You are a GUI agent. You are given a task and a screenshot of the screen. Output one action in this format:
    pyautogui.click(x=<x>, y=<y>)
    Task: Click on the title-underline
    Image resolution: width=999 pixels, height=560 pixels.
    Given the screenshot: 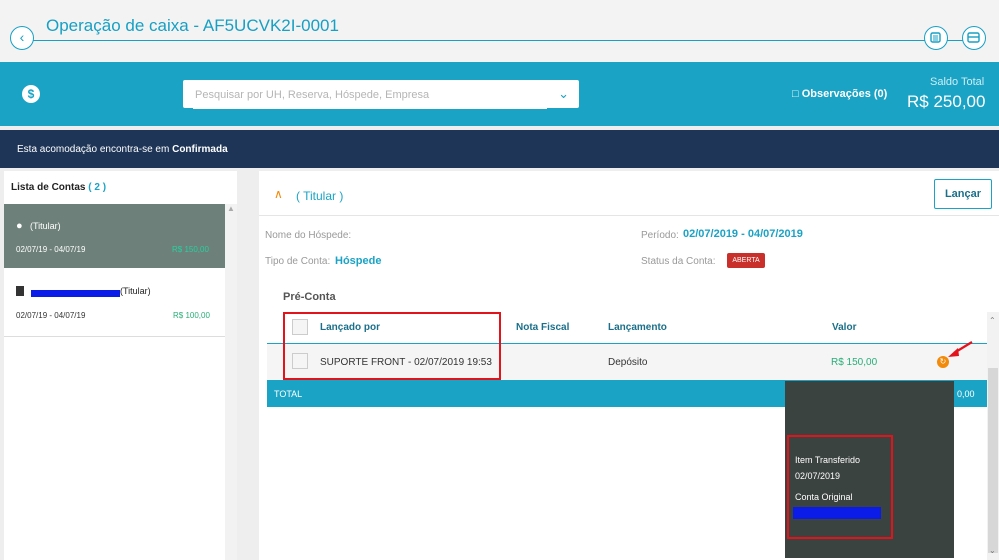 What is the action you would take?
    pyautogui.click(x=505, y=40)
    